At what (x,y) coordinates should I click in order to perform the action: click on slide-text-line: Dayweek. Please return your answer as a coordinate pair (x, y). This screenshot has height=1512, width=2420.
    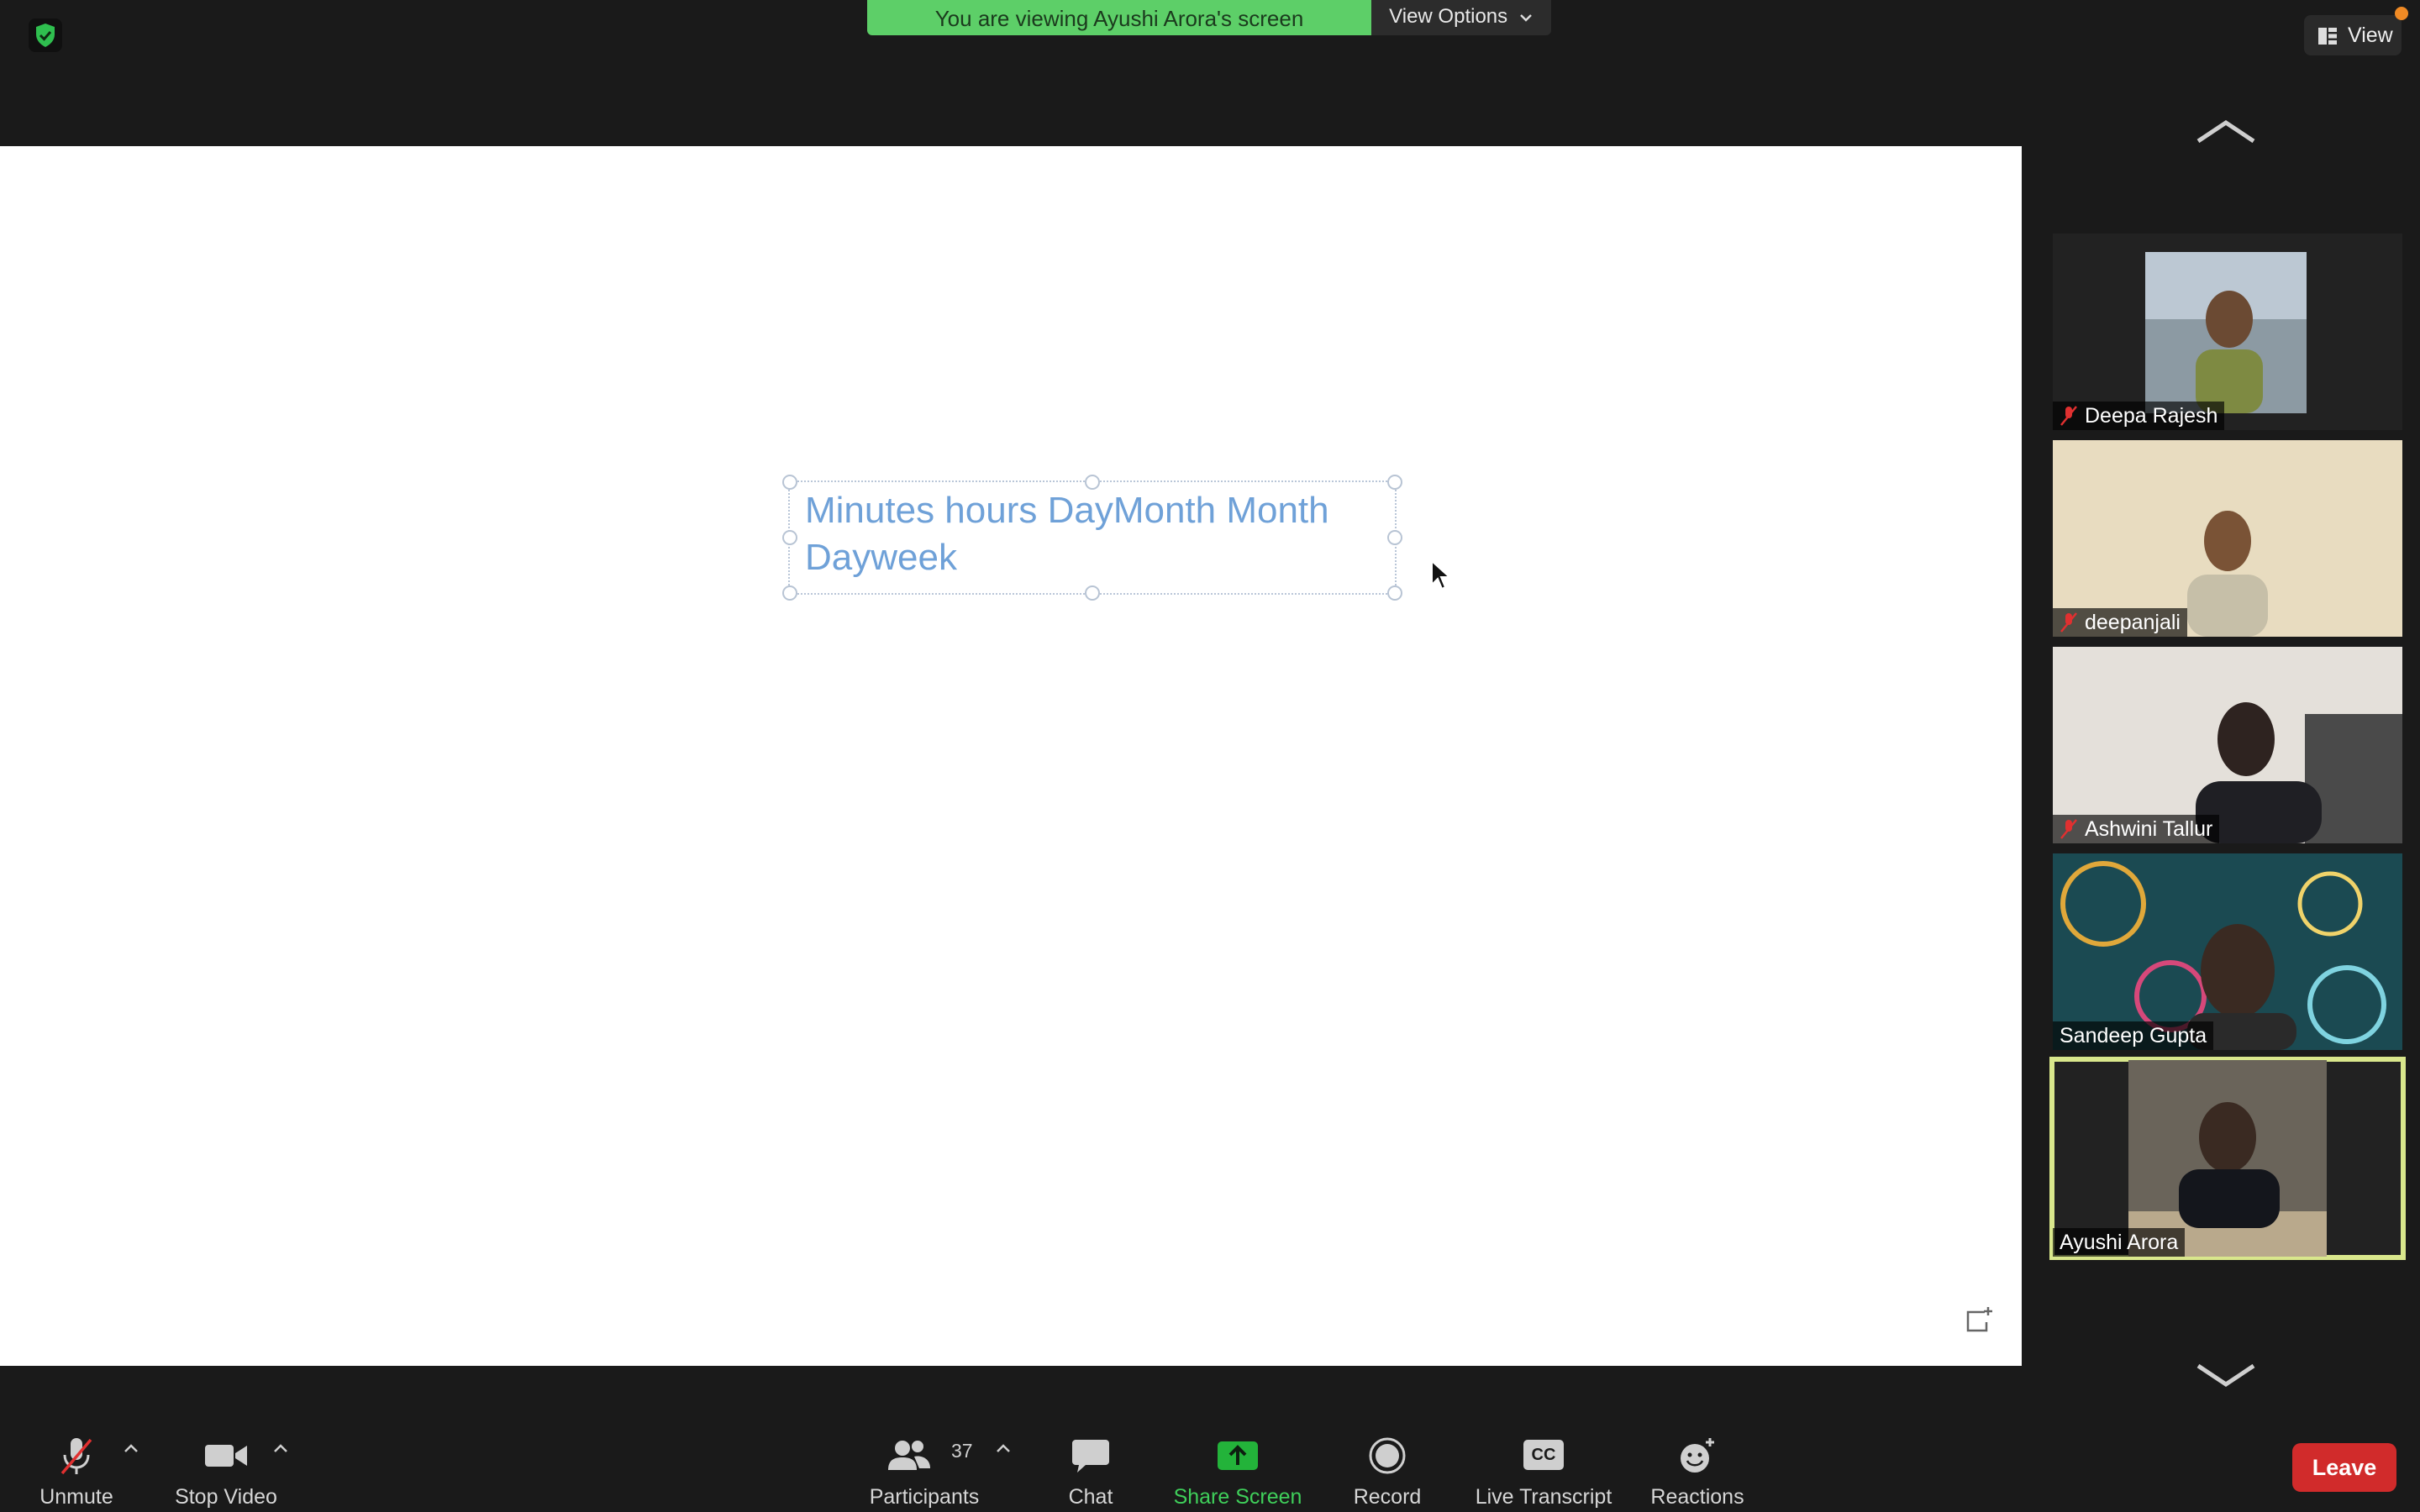
    Looking at the image, I should click on (881, 557).